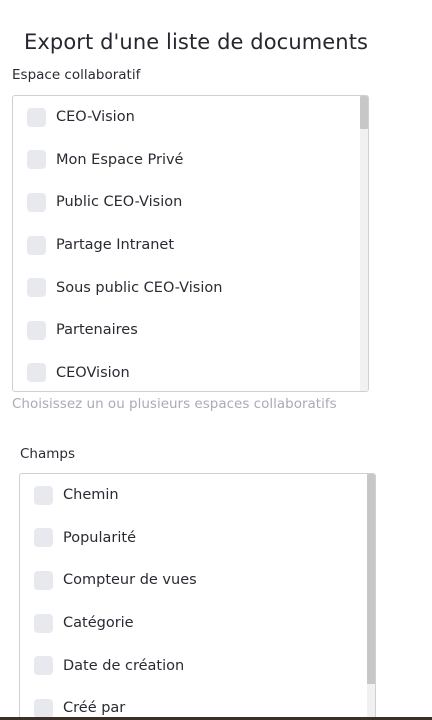 The width and height of the screenshot is (432, 720). Describe the element at coordinates (100, 537) in the screenshot. I see `field-option-label: Popularité` at that location.